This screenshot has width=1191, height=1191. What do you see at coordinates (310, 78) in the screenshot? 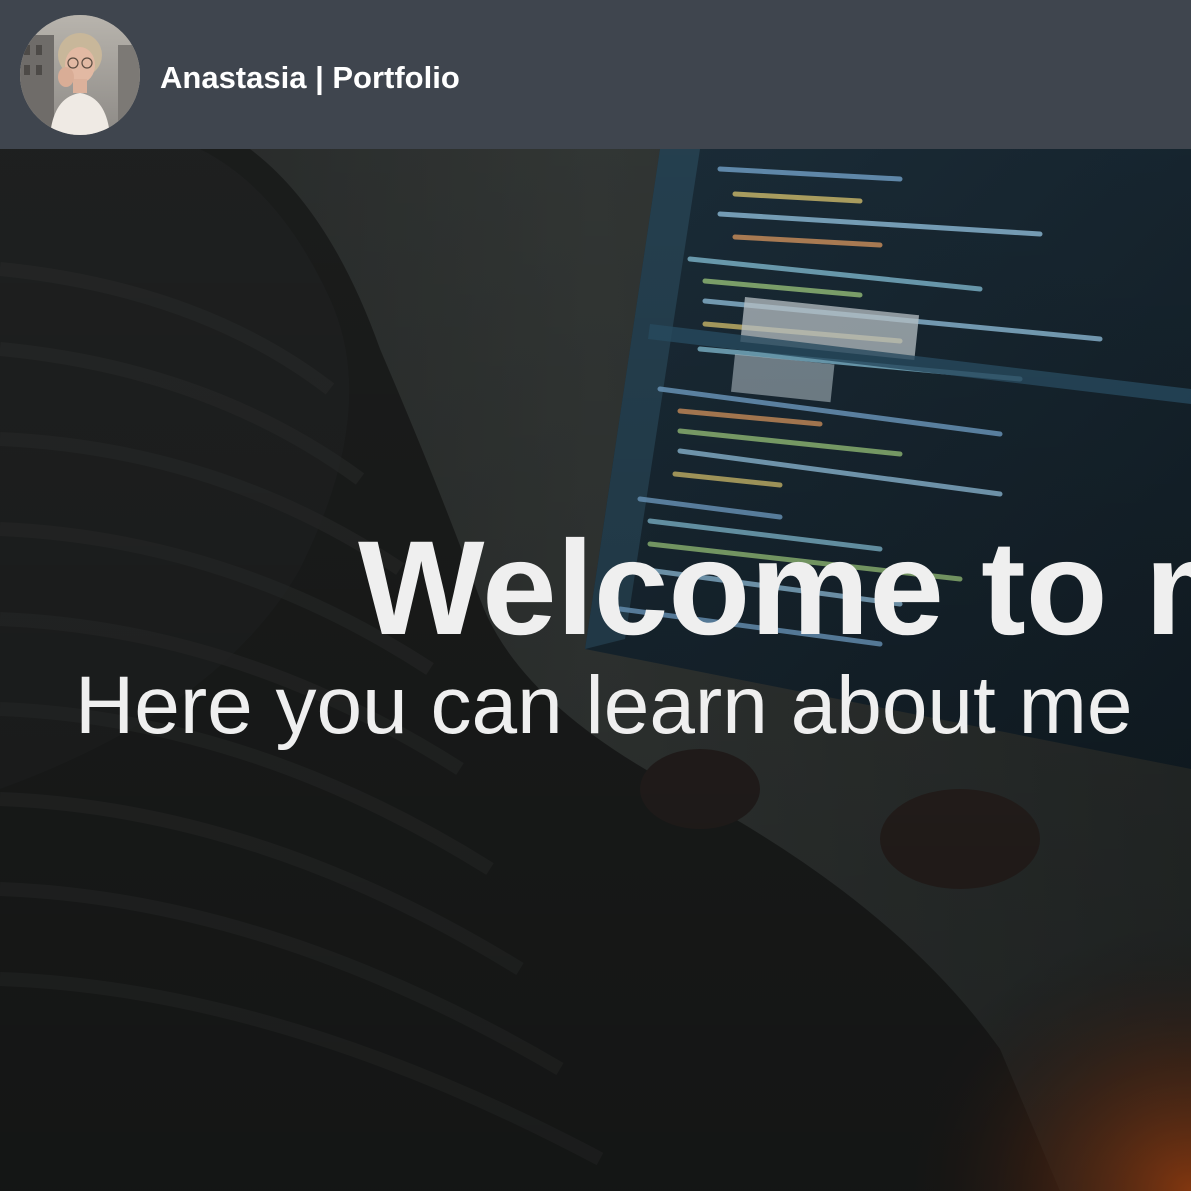
I see `brand-title: Anastasia | Portfolio` at bounding box center [310, 78].